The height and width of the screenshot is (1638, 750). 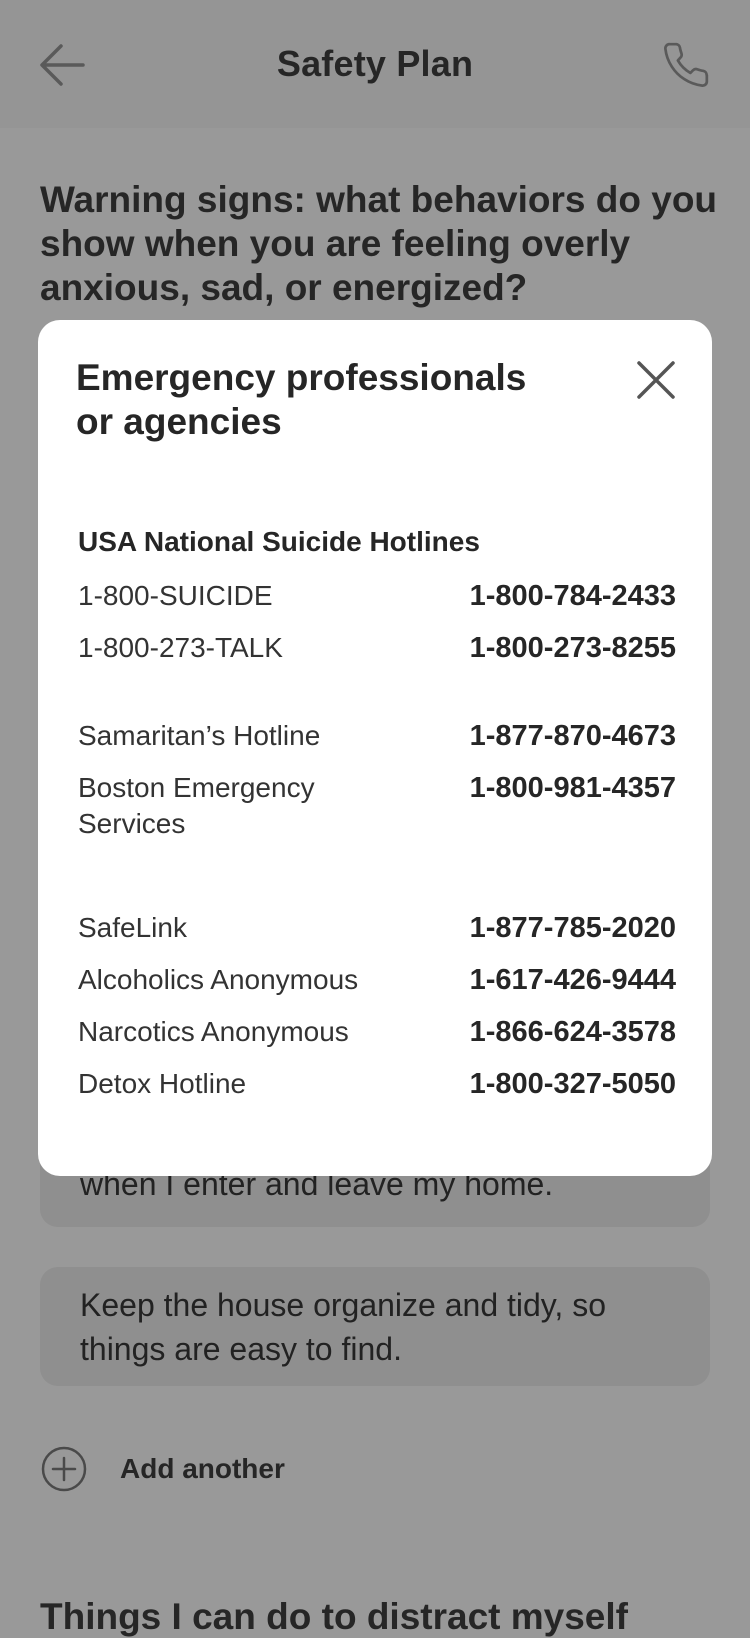 I want to click on plus-circle-icon, so click(x=64, y=1469).